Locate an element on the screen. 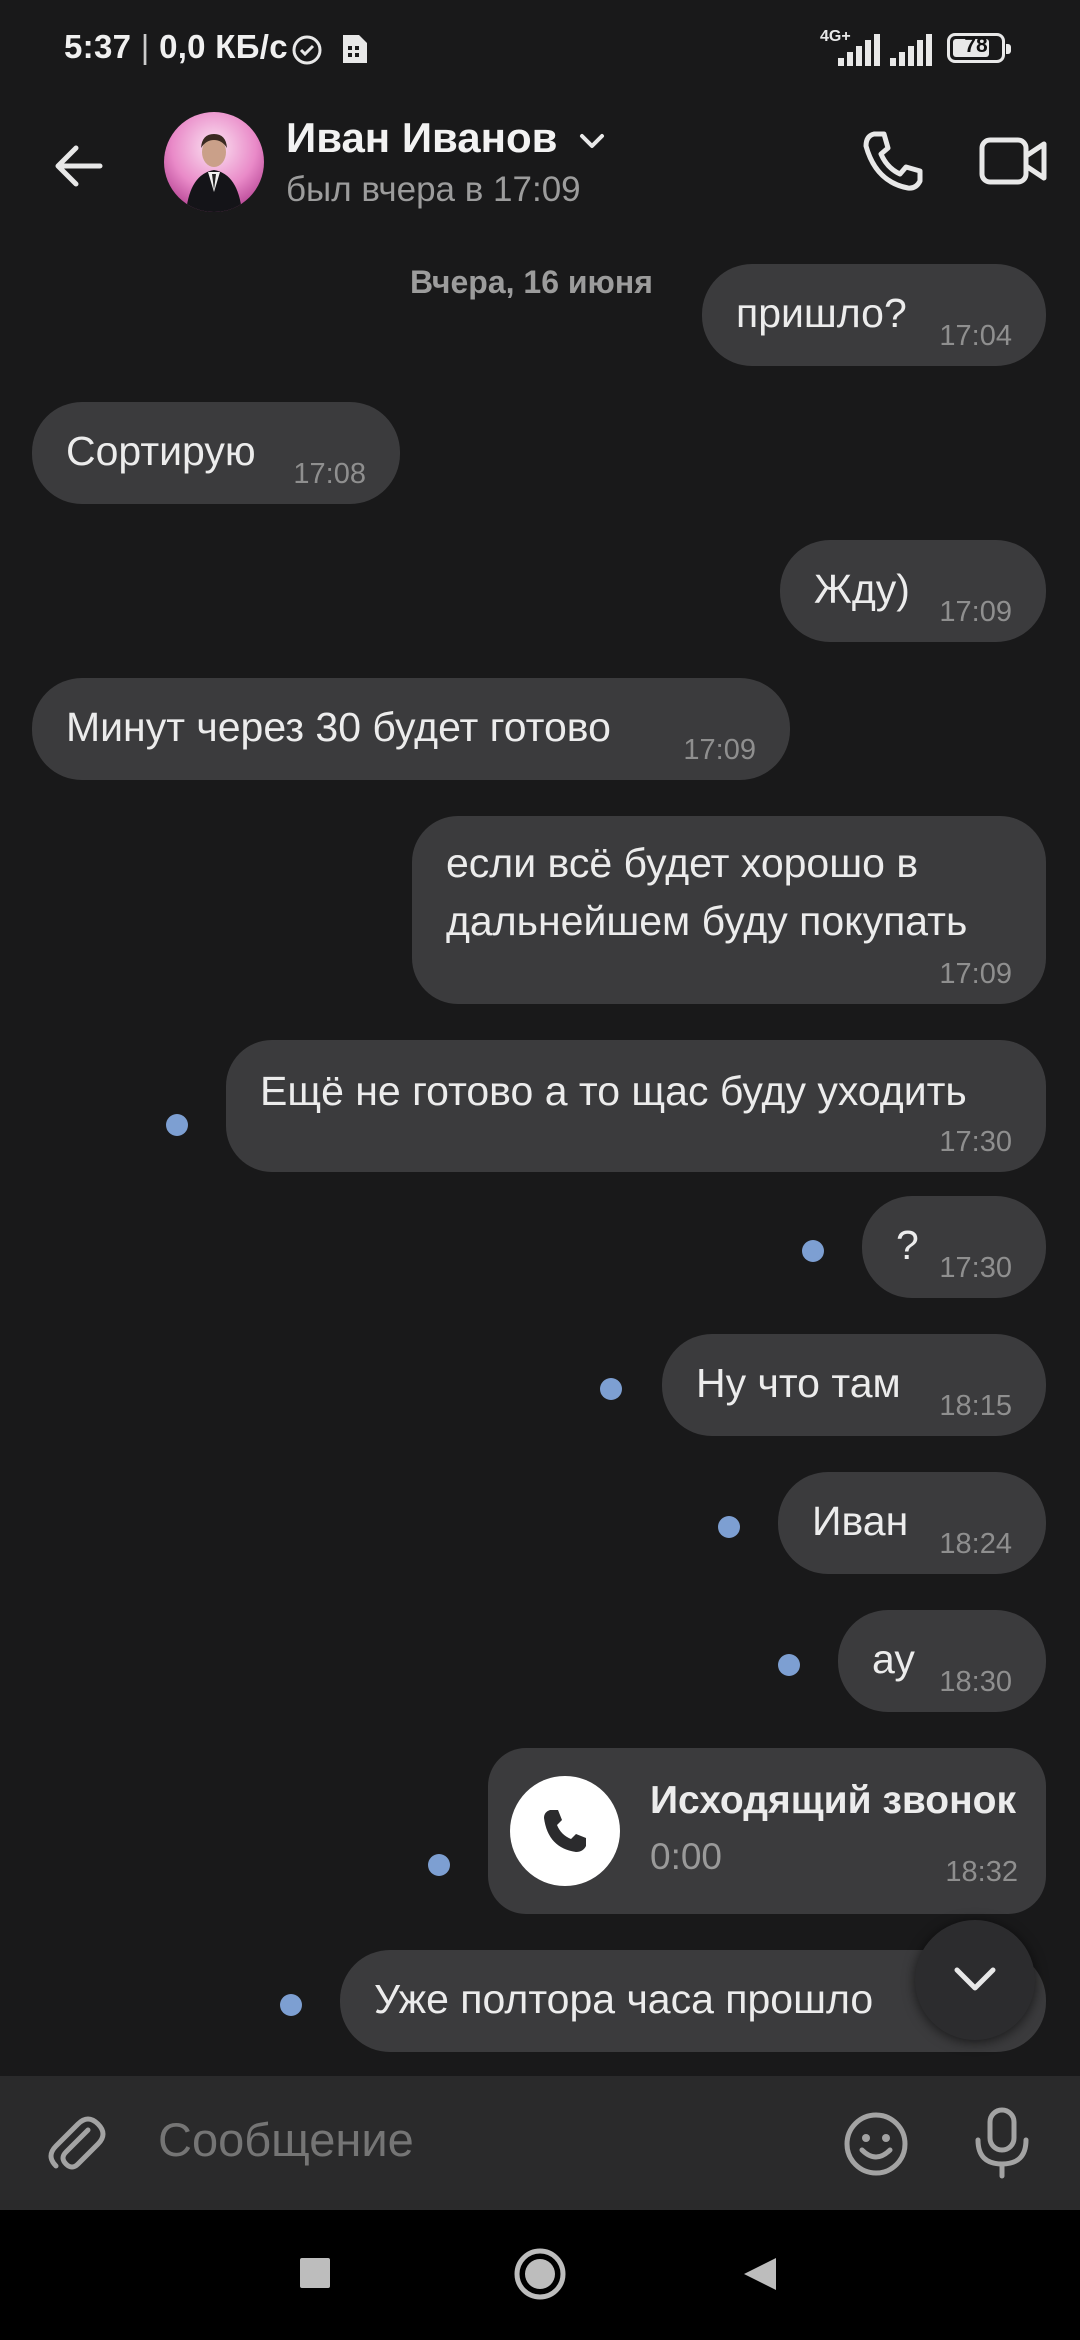  message-text: Минут через 30 будет готово is located at coordinates (338, 727).